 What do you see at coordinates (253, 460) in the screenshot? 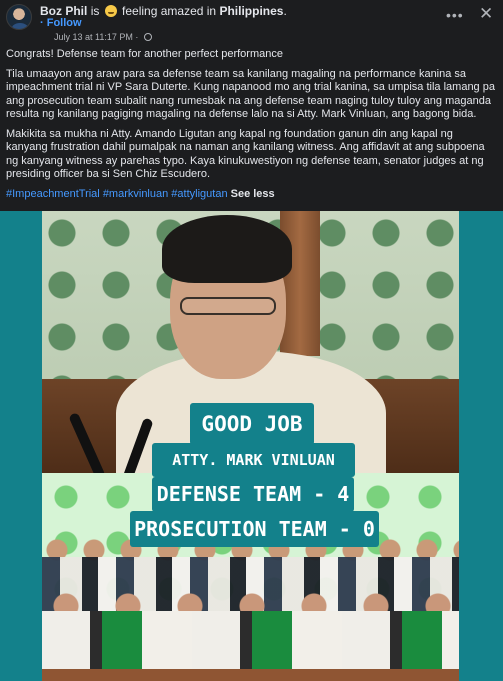
I see `overlay-attorney-name: ATTY. MARK VINLUAN` at bounding box center [253, 460].